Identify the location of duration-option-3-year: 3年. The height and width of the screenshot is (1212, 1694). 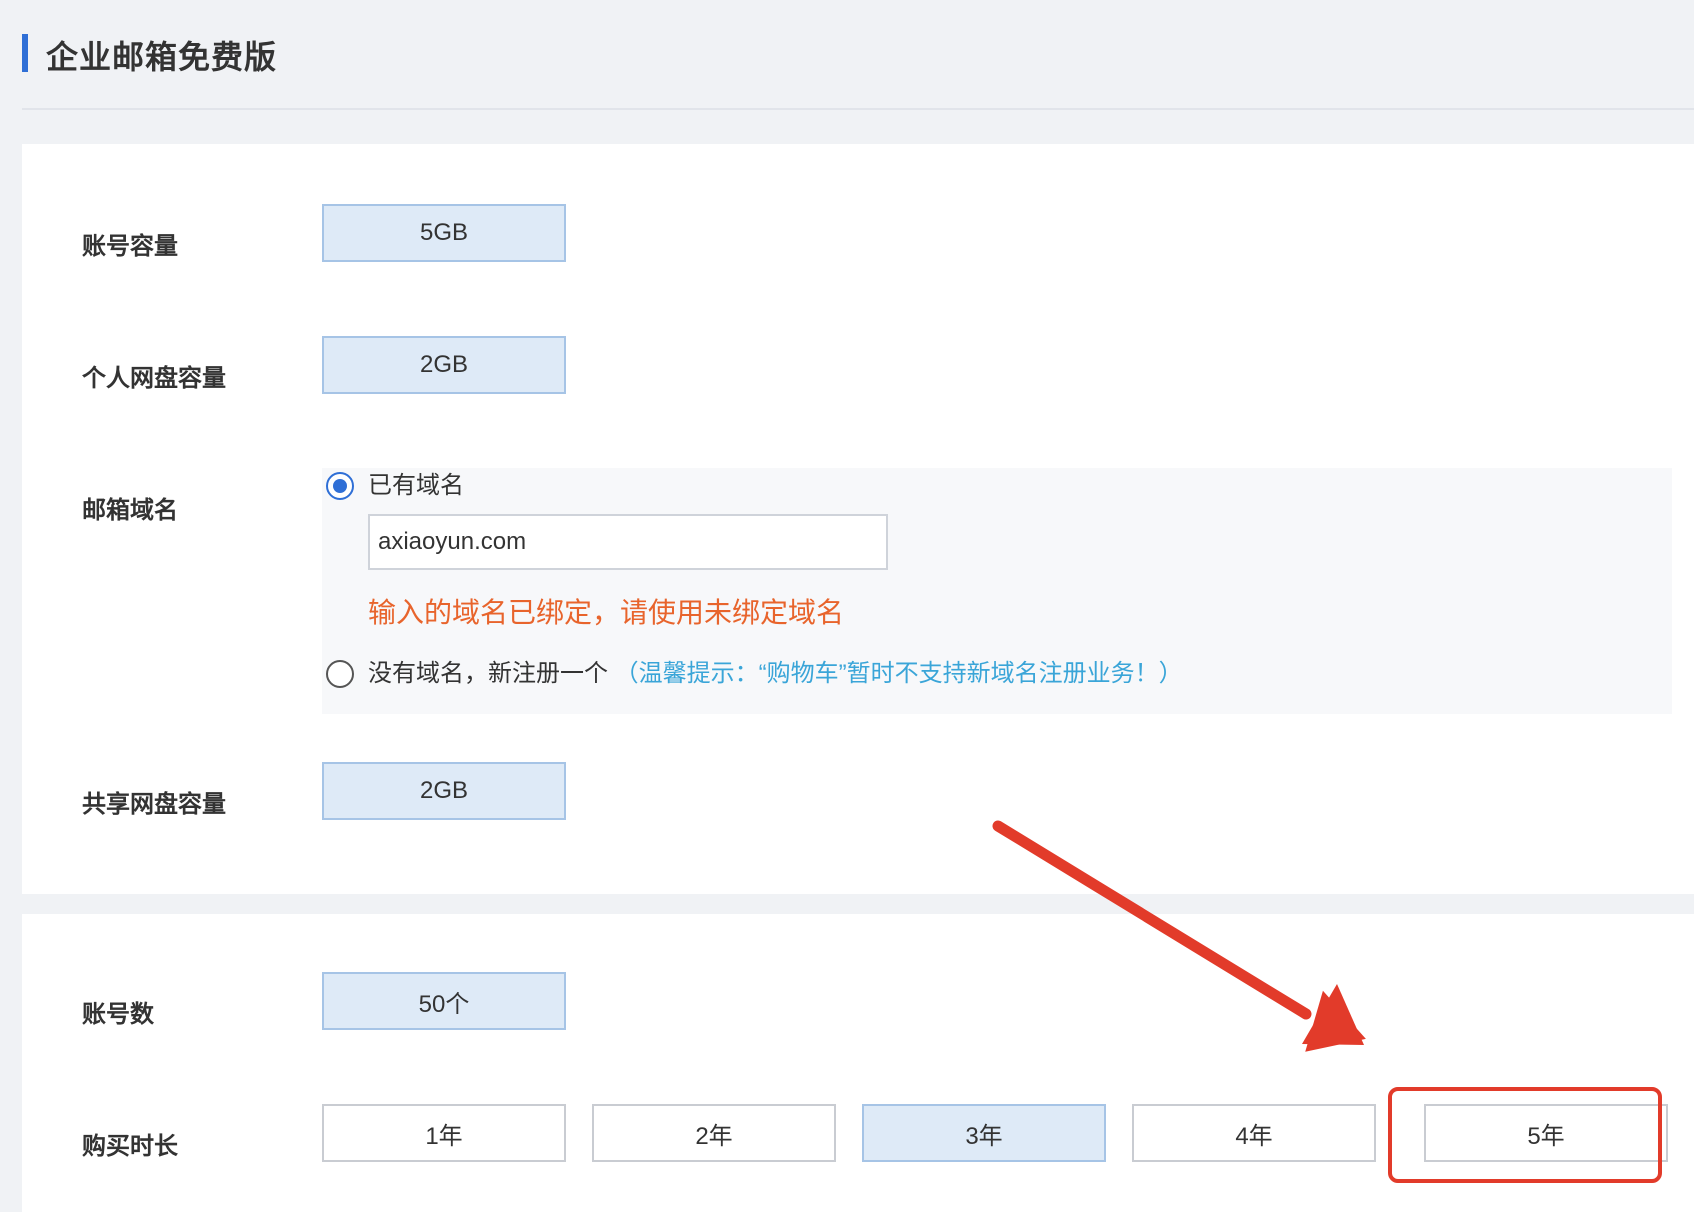
(984, 1133).